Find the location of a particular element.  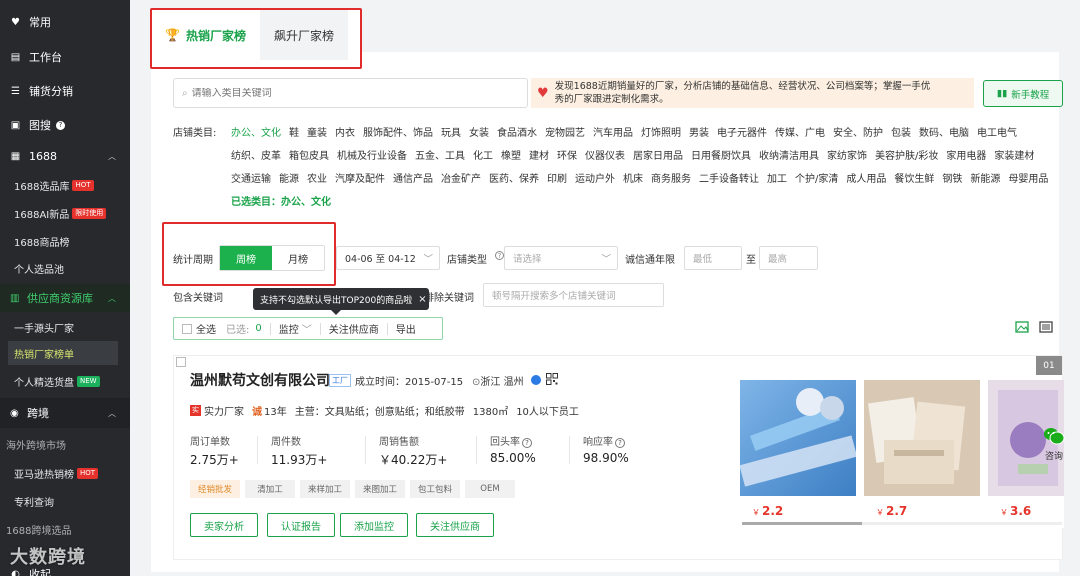

sidebar-item-source-factory: 一手源头厂家 is located at coordinates (65, 327).